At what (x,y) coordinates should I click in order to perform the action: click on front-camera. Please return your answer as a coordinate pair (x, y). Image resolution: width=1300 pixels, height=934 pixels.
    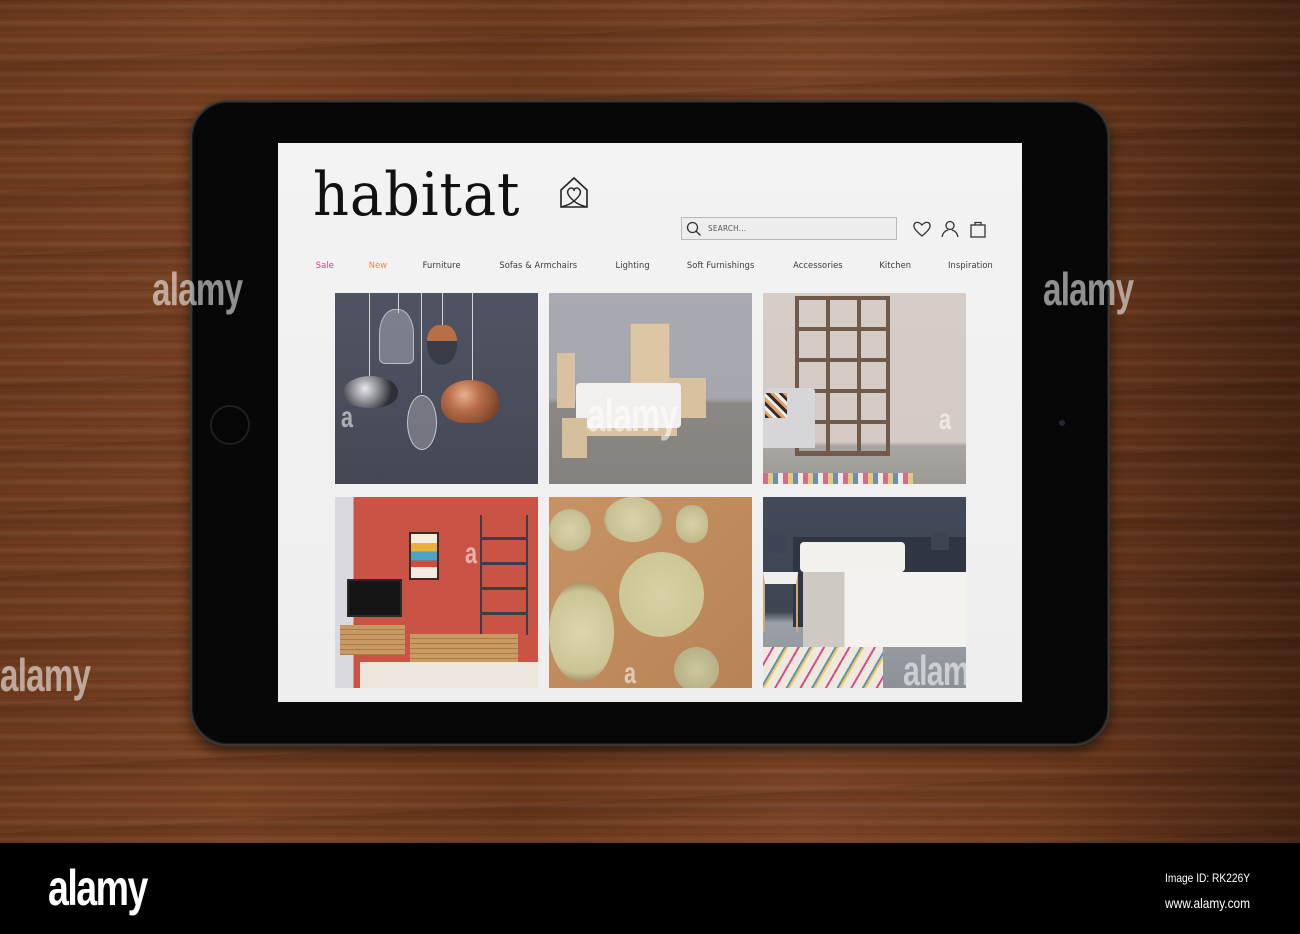
    Looking at the image, I should click on (1062, 423).